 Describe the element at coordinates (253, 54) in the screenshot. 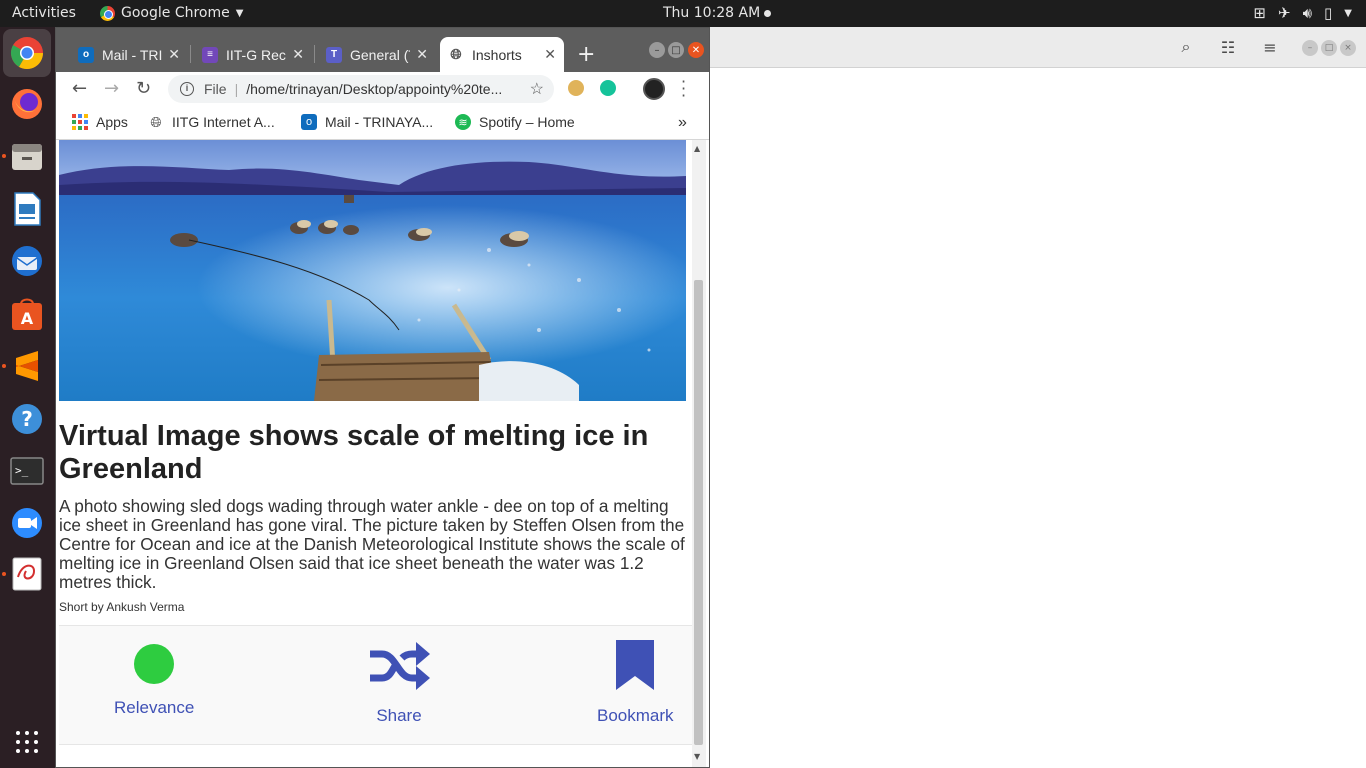

I see `tab-iitg: ≡ IIT-G Recruitment ✕` at that location.